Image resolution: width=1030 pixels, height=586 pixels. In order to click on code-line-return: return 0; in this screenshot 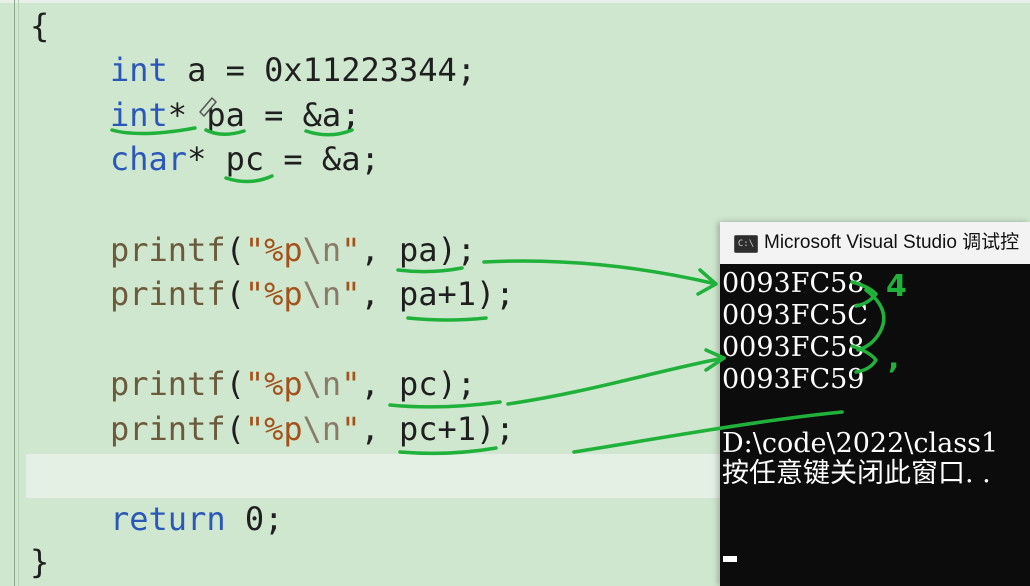, I will do `click(196, 519)`.